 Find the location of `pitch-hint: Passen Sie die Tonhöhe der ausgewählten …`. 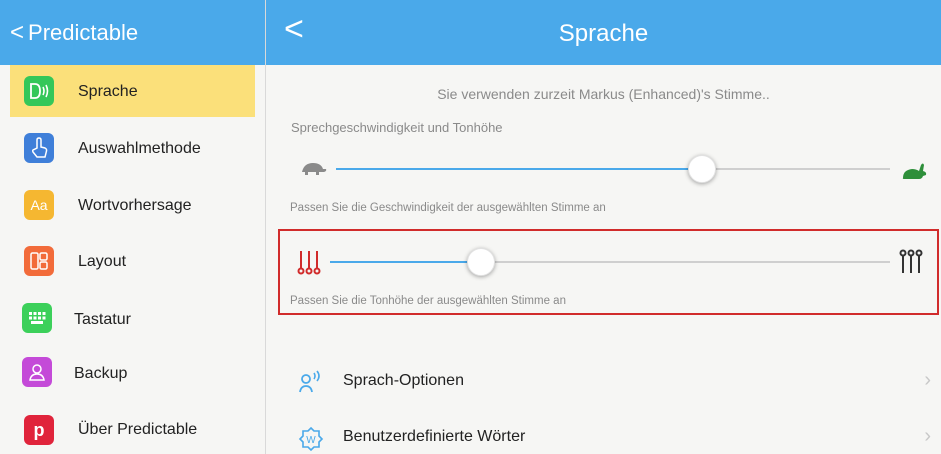

pitch-hint: Passen Sie die Tonhöhe der ausgewählten … is located at coordinates (428, 301).